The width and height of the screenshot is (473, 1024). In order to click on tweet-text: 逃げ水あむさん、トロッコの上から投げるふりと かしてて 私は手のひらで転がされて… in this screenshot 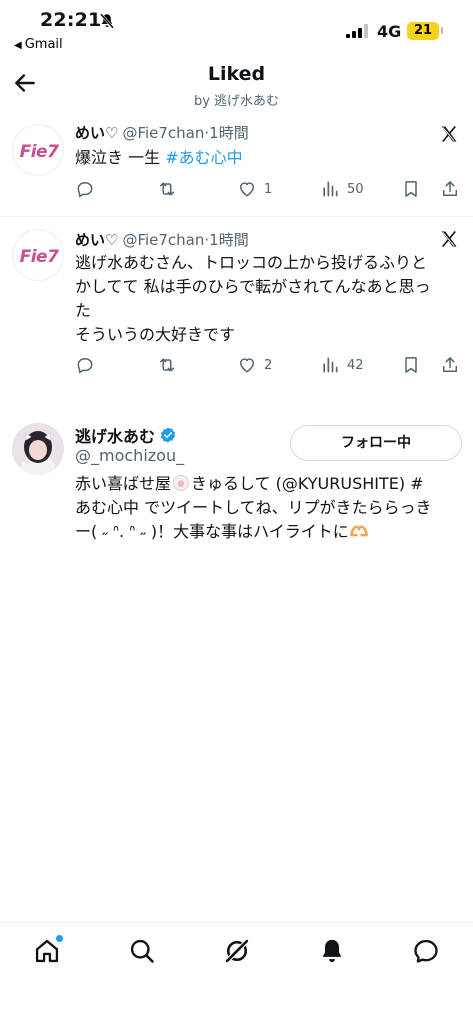, I will do `click(270, 299)`.